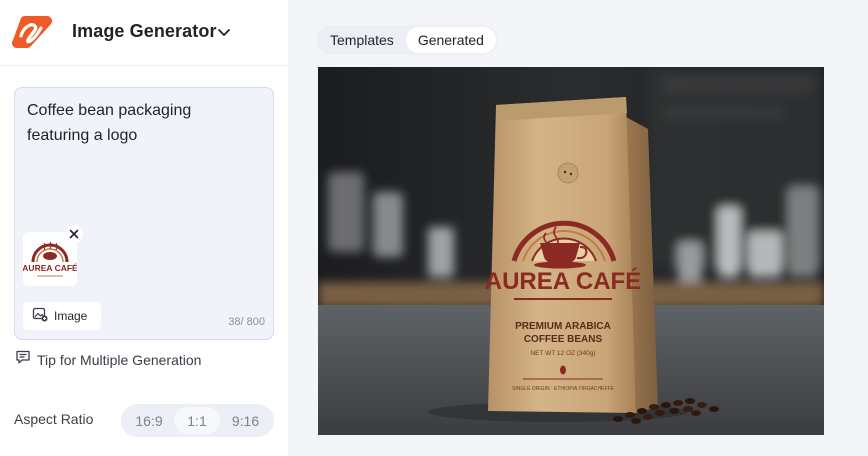  Describe the element at coordinates (74, 234) in the screenshot. I see `remove-attachment-close-icon` at that location.